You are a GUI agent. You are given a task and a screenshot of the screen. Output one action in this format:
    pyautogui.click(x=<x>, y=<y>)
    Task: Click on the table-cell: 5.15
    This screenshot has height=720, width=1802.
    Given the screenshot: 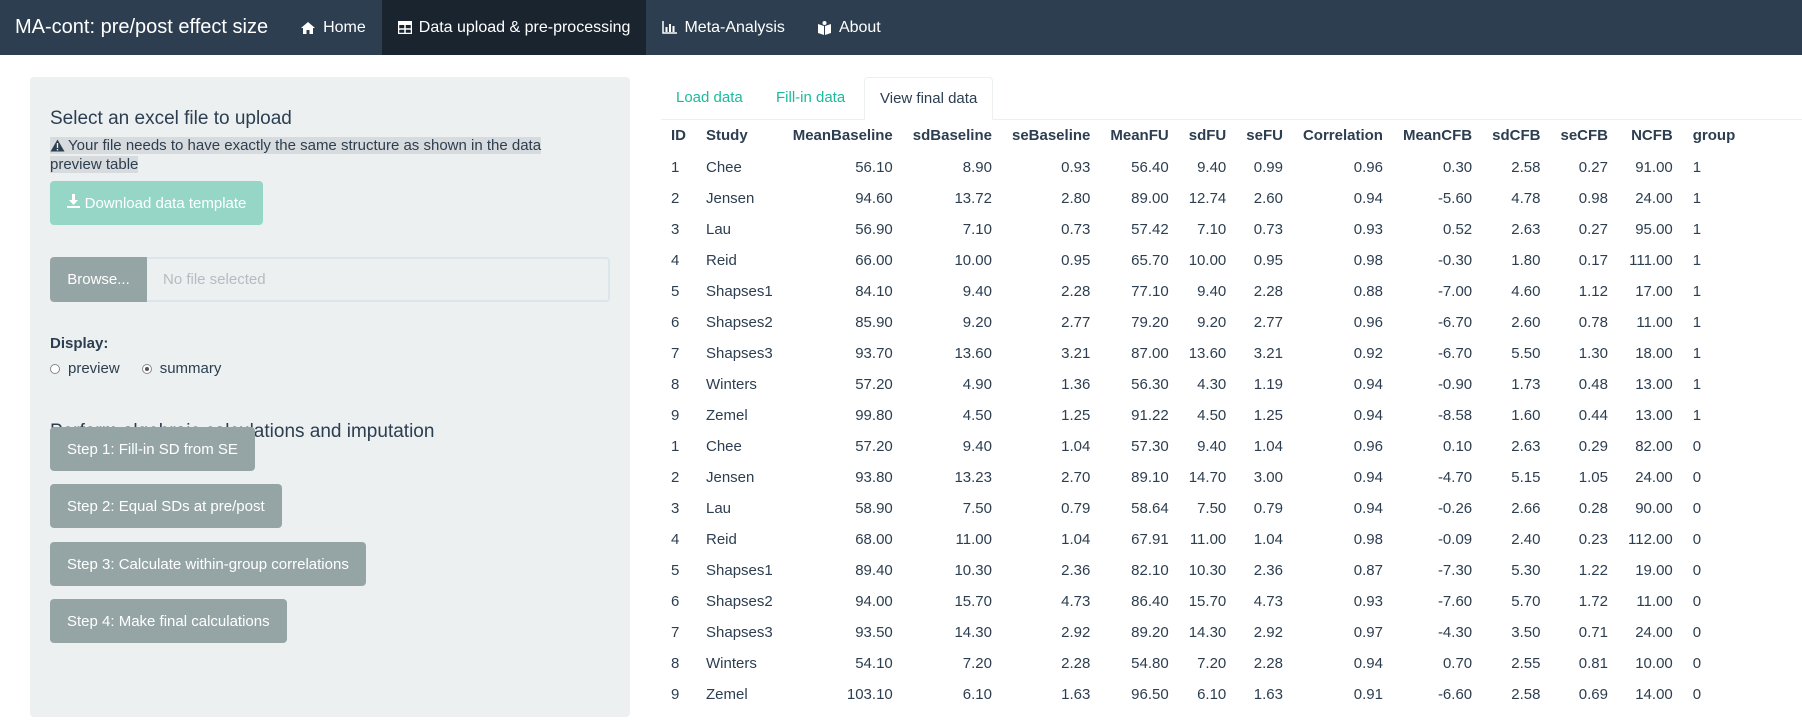 What is the action you would take?
    pyautogui.click(x=1526, y=477)
    